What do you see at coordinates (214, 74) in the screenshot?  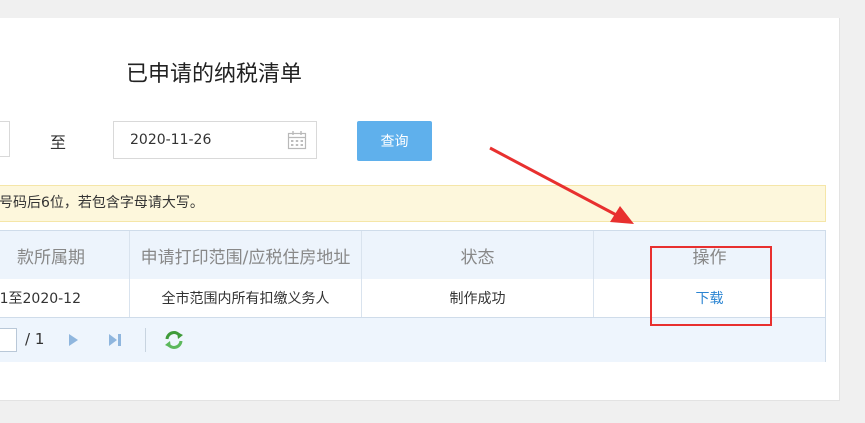 I see `page-title: 已申请的纳税清单` at bounding box center [214, 74].